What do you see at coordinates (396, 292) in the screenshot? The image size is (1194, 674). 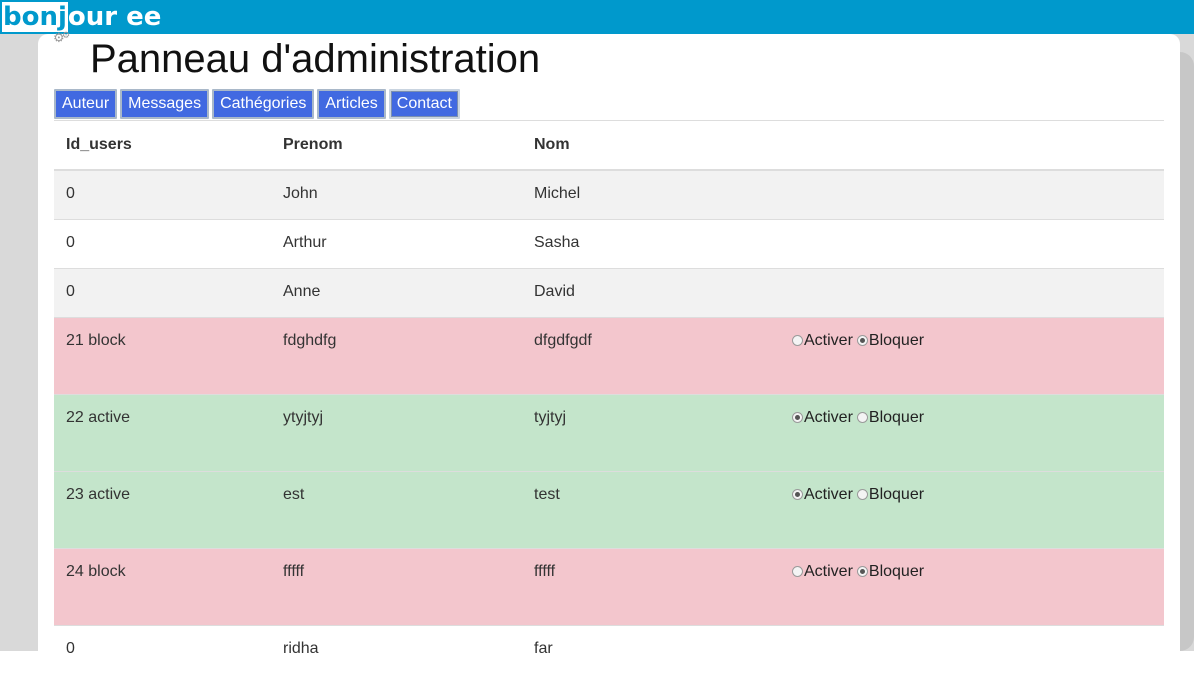 I see `cell-prenom: Anne` at bounding box center [396, 292].